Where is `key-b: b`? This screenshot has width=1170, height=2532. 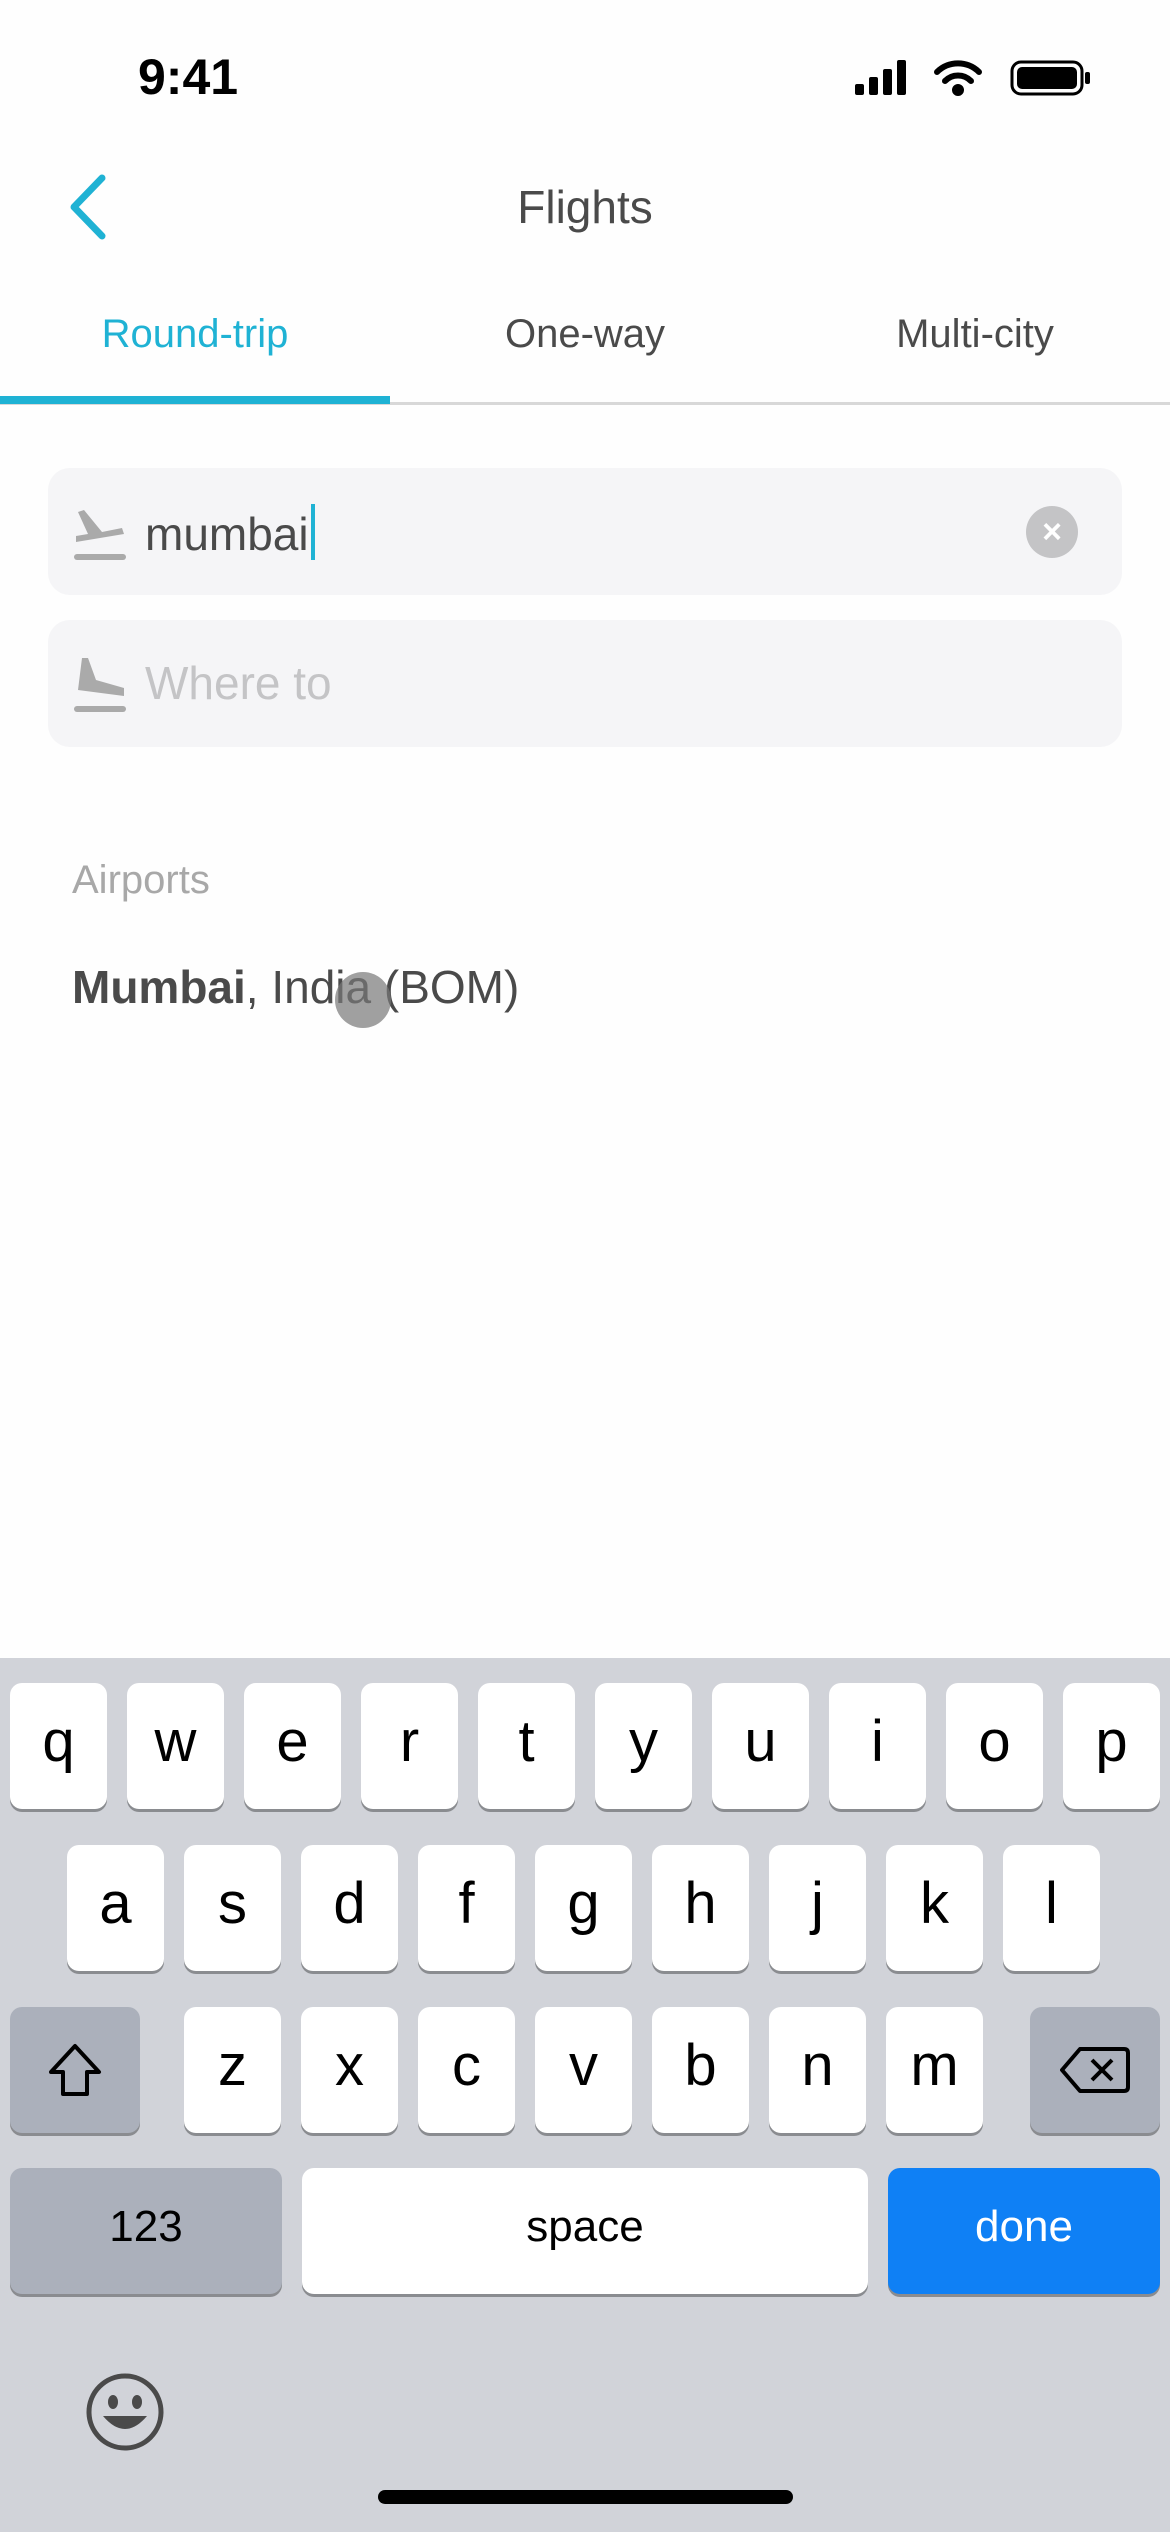
key-b: b is located at coordinates (700, 2070).